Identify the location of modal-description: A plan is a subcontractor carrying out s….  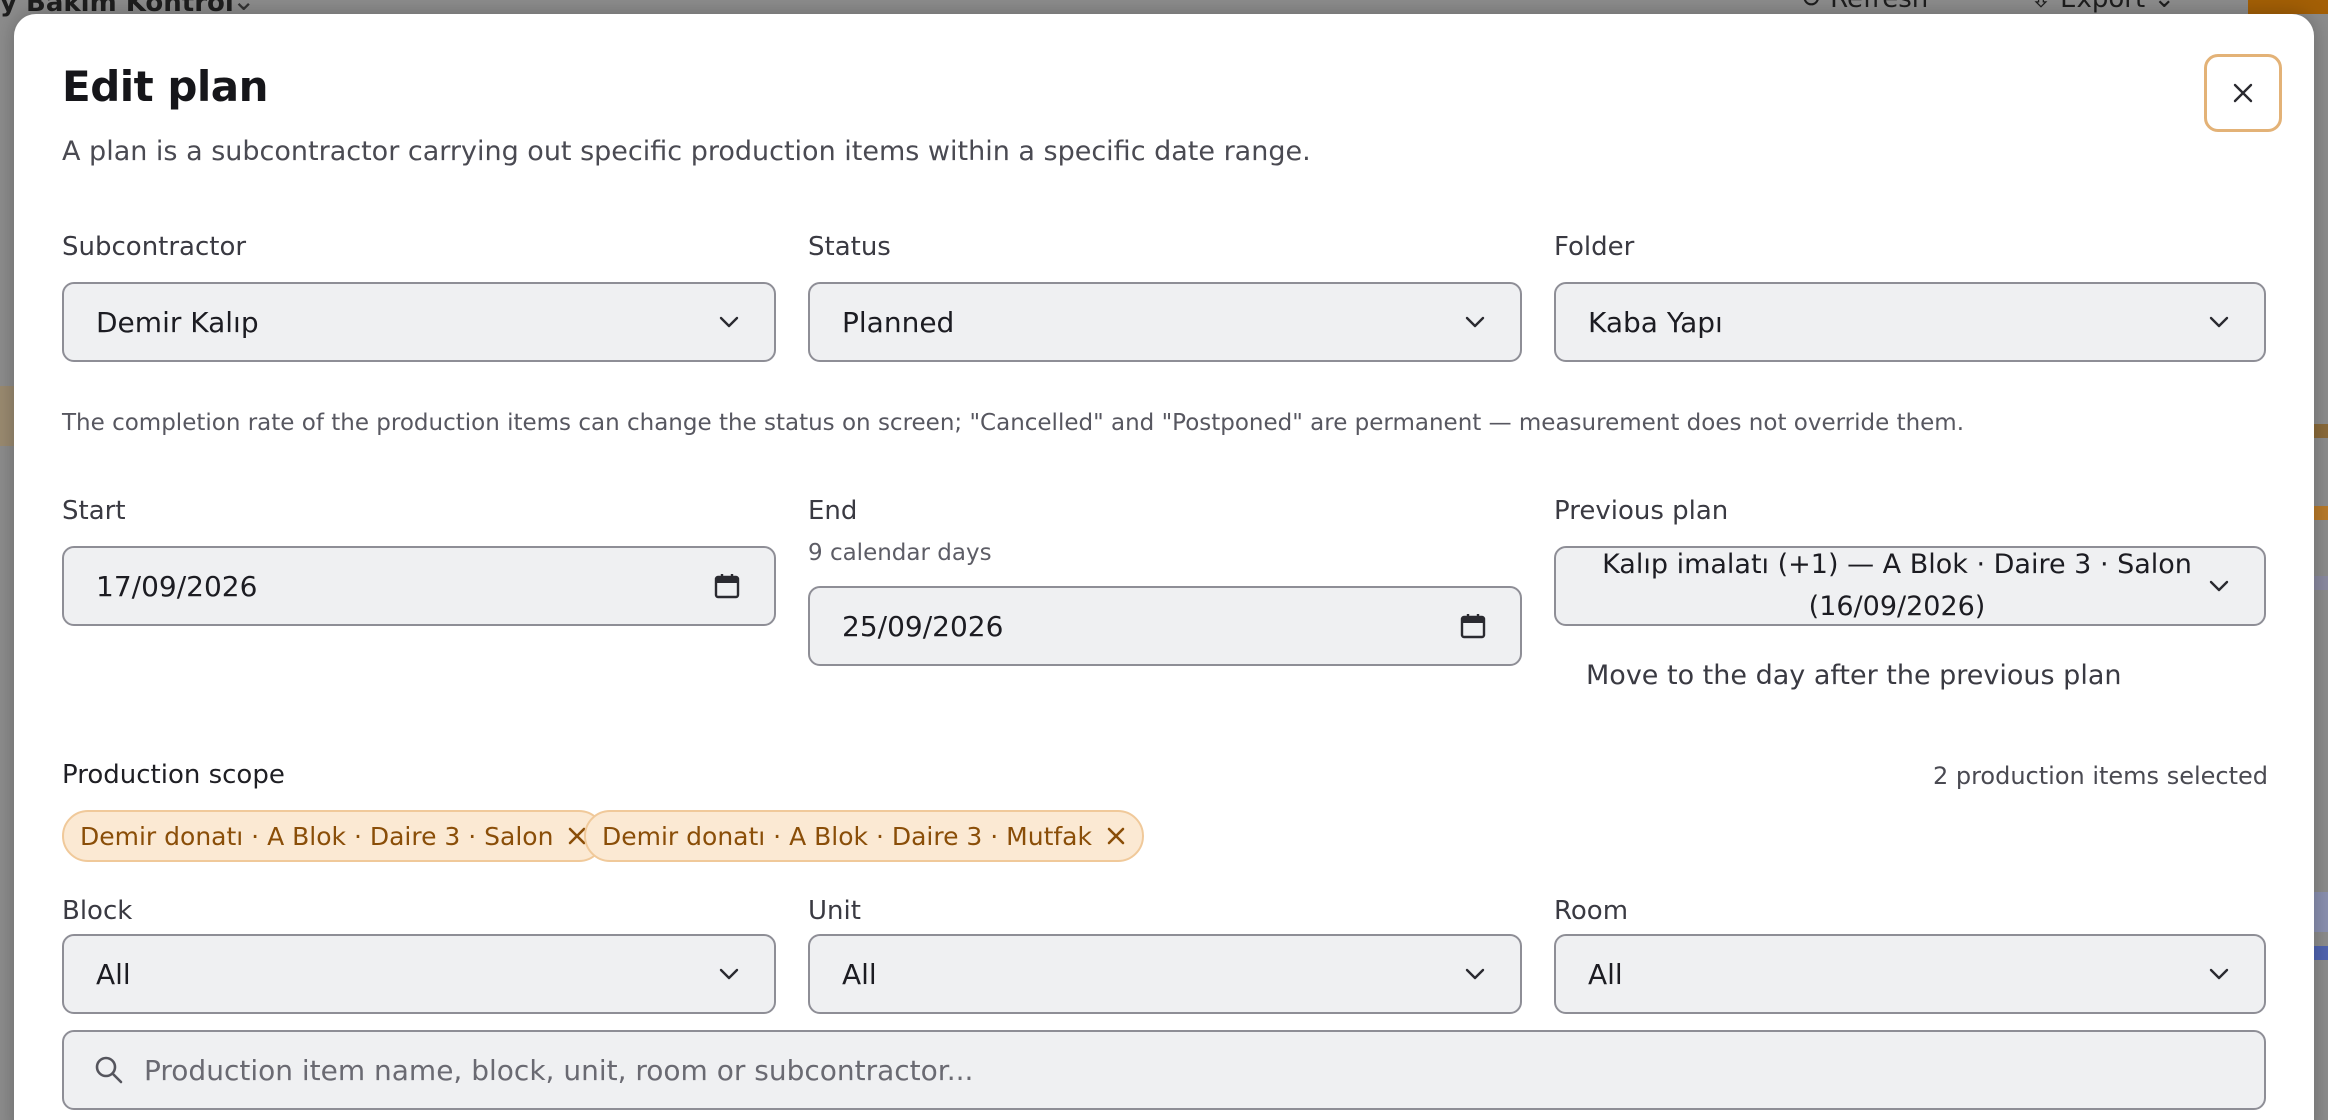
(686, 151).